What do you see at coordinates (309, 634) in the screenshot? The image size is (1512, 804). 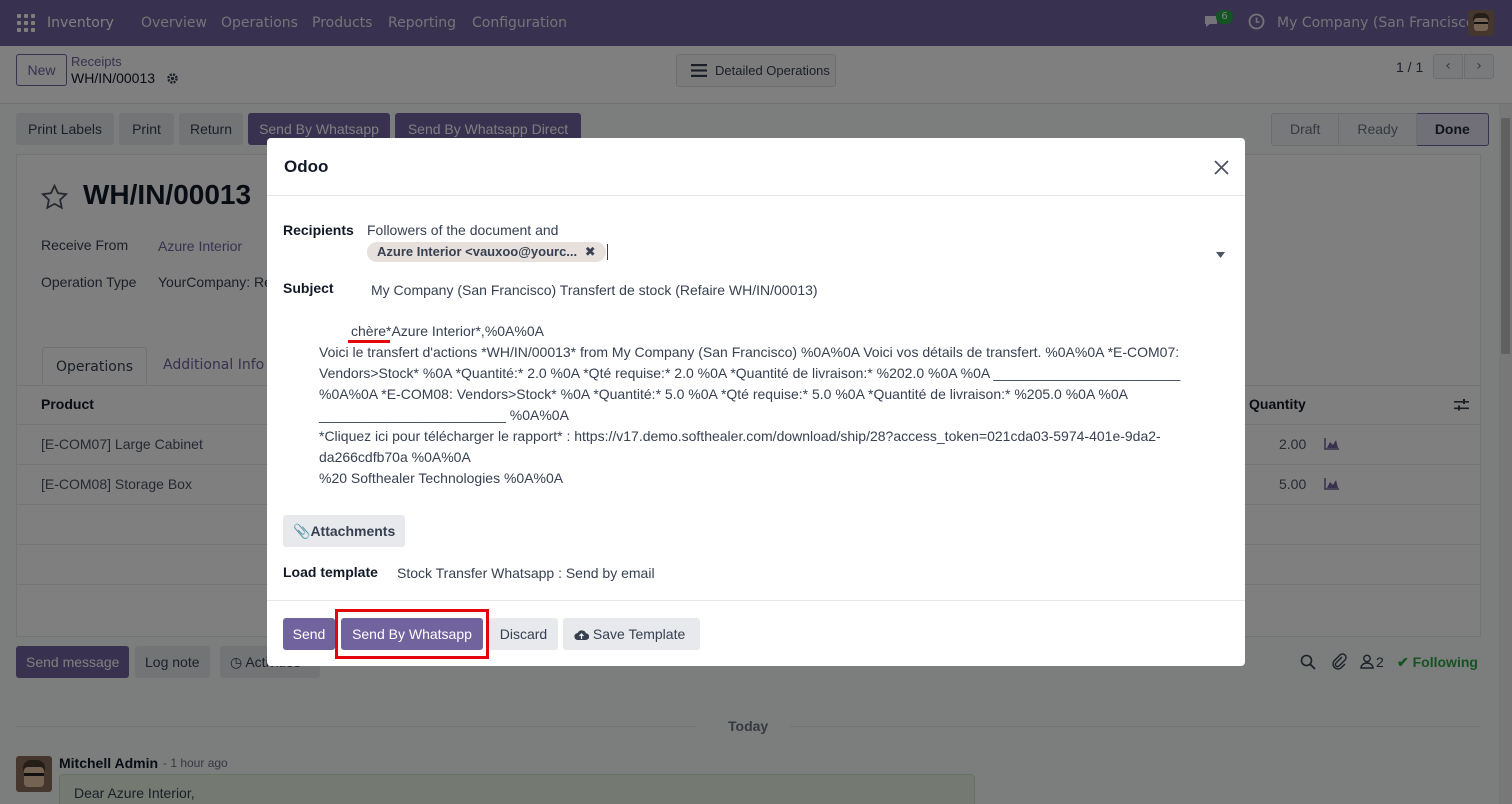 I see `send-button: Send` at bounding box center [309, 634].